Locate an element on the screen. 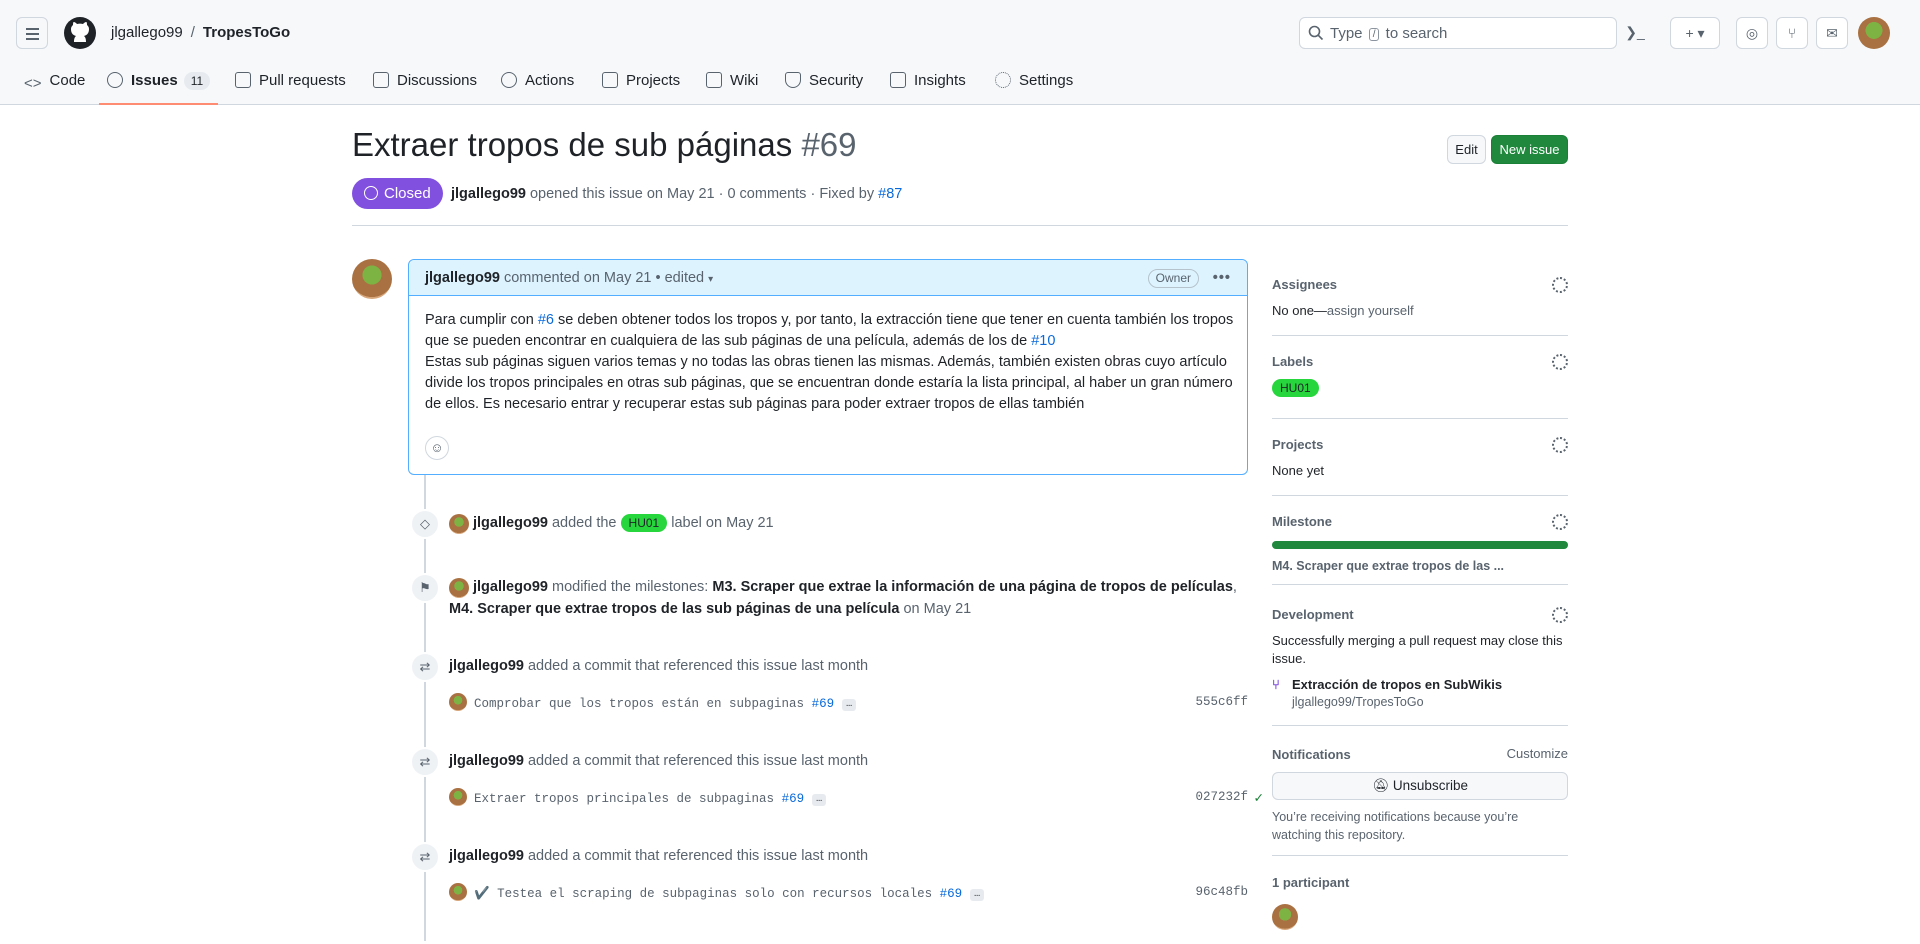 This screenshot has height=944, width=1920. tag-icon: ◇ is located at coordinates (425, 524).